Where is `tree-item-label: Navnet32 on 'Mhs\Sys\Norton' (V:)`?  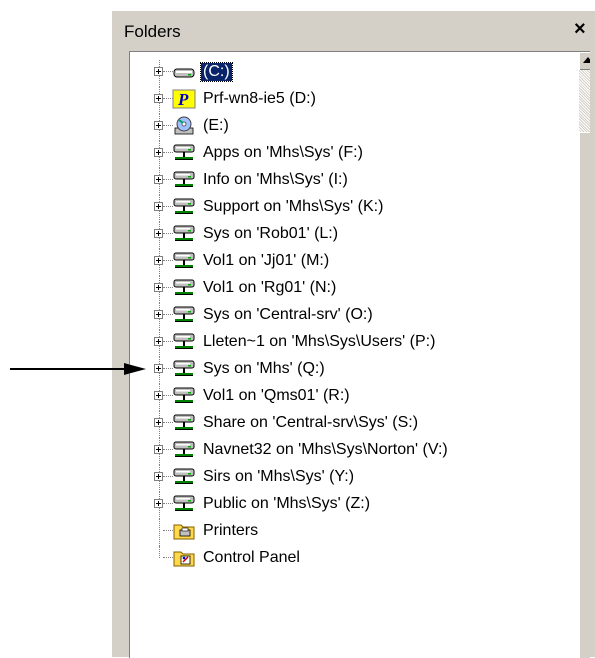
tree-item-label: Navnet32 on 'Mhs\Sys\Norton' (V:) is located at coordinates (325, 449).